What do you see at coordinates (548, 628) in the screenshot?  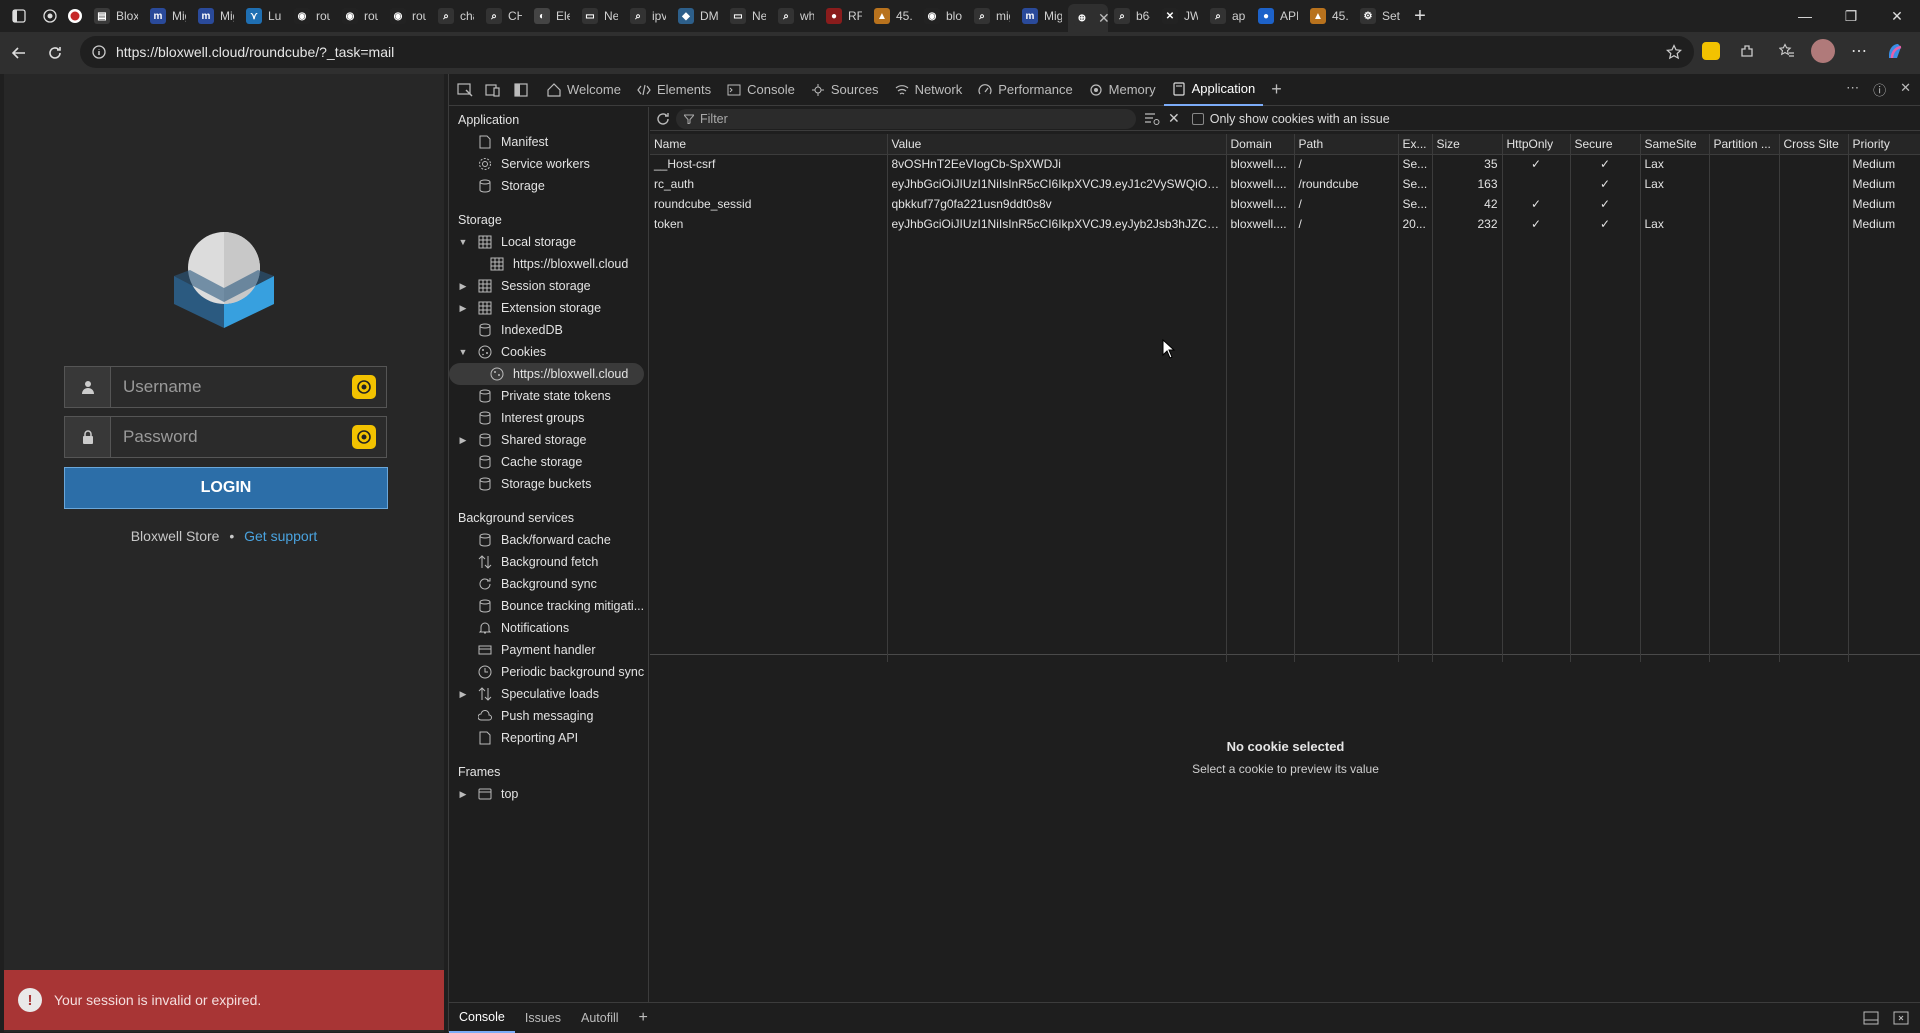 I see `sidebar-item-notifications: Notifications` at bounding box center [548, 628].